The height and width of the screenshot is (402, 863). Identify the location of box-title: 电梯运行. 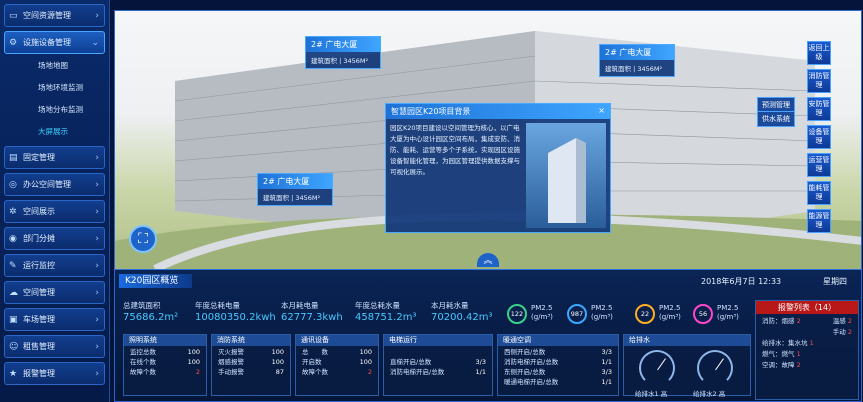
(438, 340).